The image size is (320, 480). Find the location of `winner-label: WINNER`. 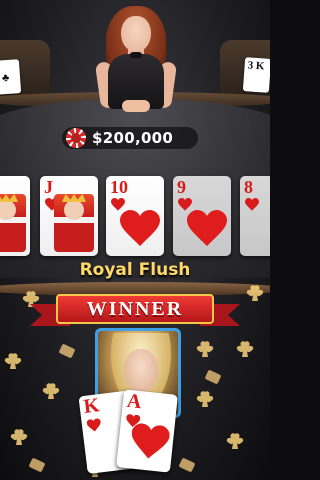

winner-label: WINNER is located at coordinates (135, 308).